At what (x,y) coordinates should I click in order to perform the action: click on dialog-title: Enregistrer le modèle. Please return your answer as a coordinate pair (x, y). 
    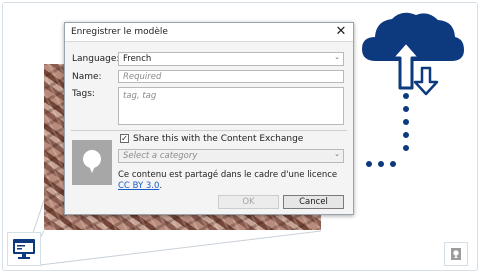
    Looking at the image, I should click on (119, 32).